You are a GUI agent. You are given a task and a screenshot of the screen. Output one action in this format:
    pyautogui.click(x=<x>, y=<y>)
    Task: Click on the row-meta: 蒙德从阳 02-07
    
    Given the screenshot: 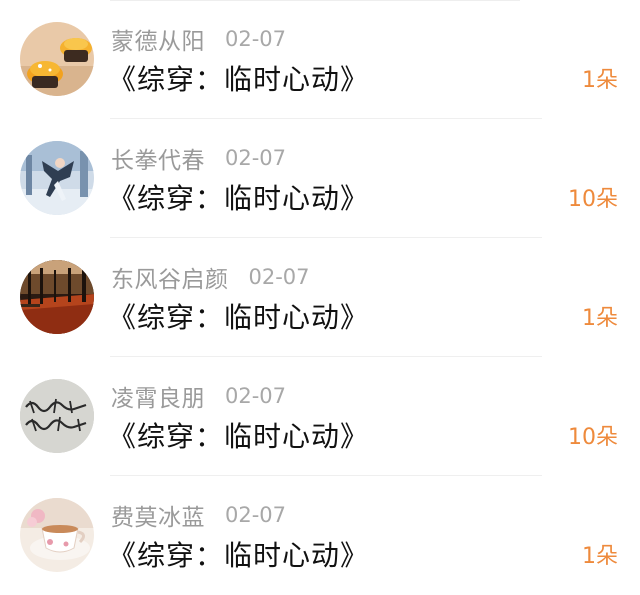 What is the action you would take?
    pyautogui.click(x=198, y=39)
    